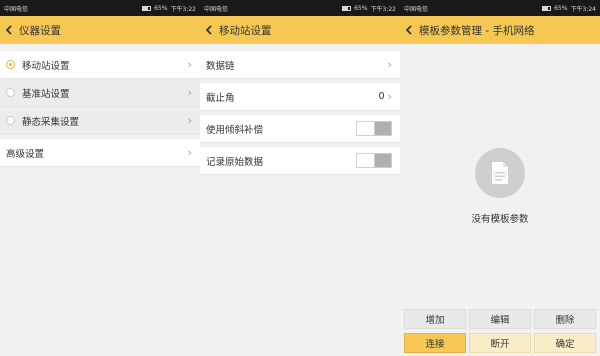  What do you see at coordinates (500, 8) in the screenshot?
I see `status-bar: 中国电信 65% 下午3:24` at bounding box center [500, 8].